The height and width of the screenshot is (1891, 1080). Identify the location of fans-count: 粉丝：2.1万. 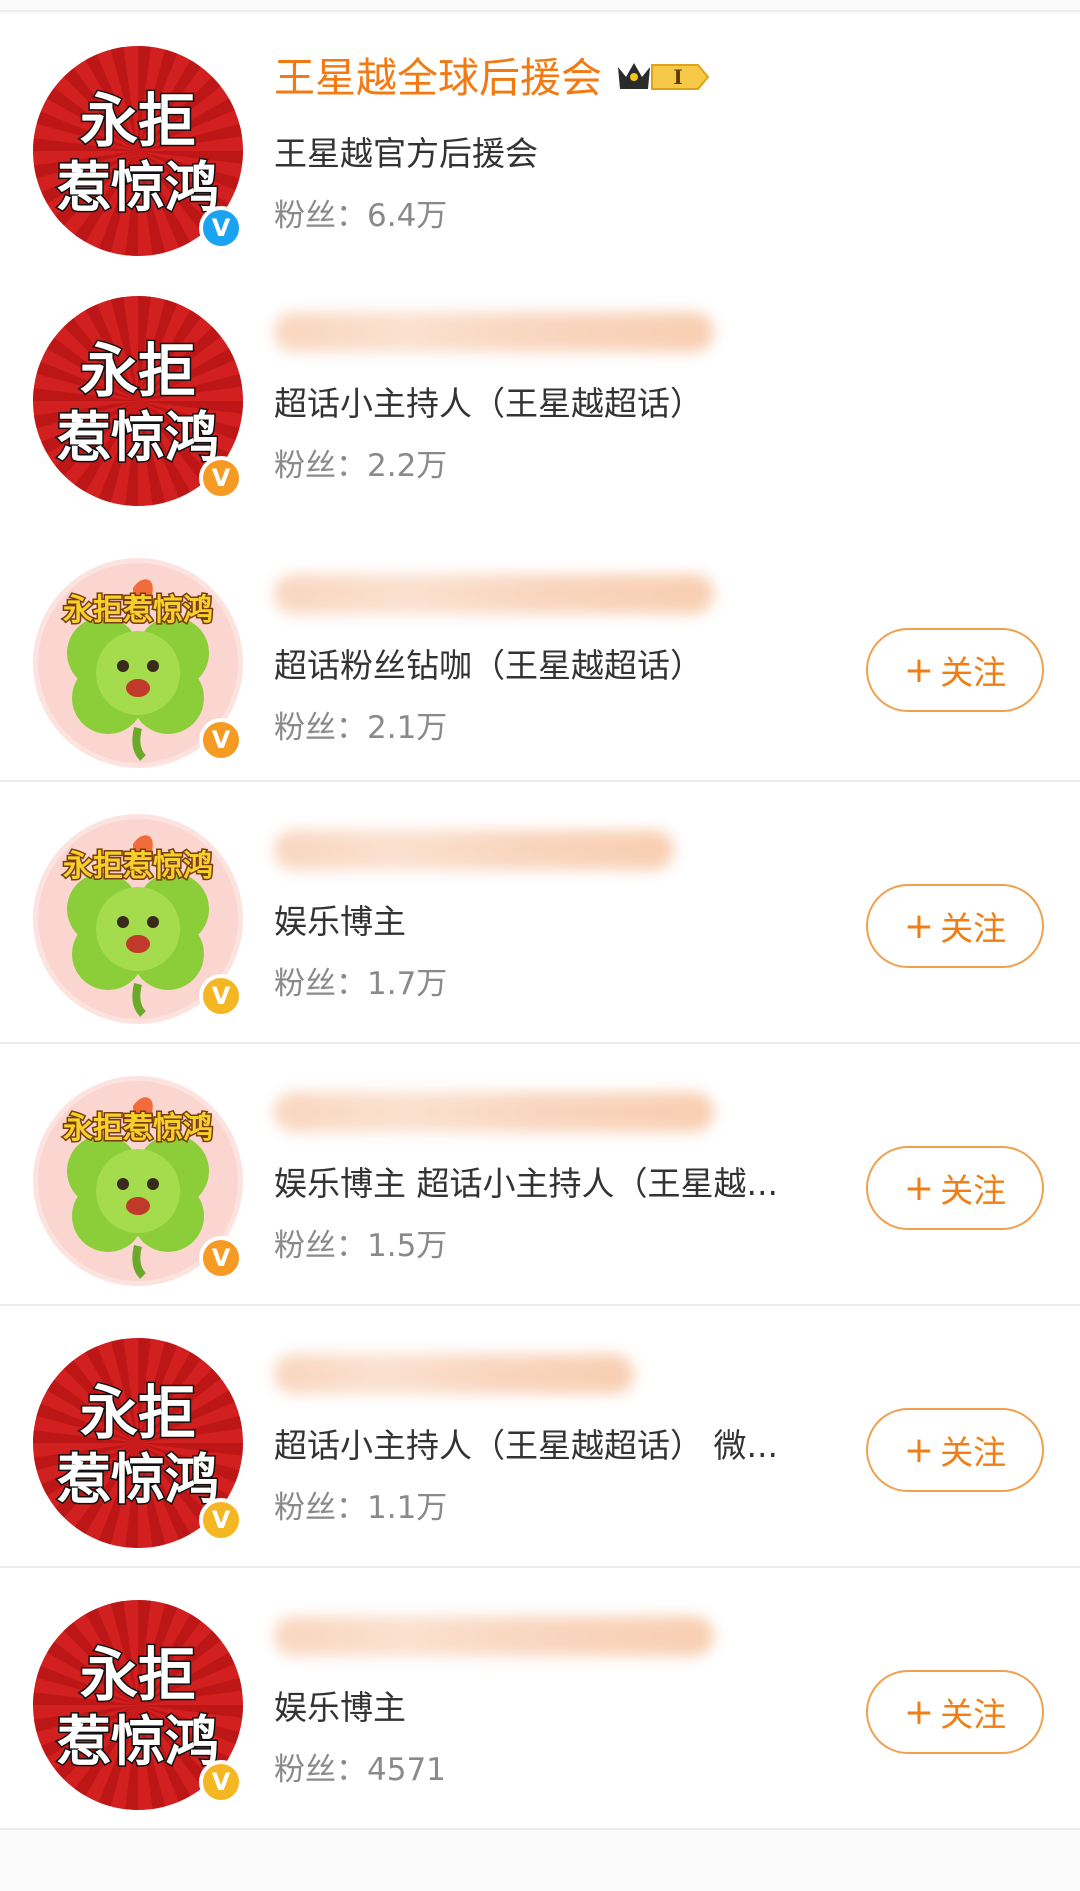
(360, 728).